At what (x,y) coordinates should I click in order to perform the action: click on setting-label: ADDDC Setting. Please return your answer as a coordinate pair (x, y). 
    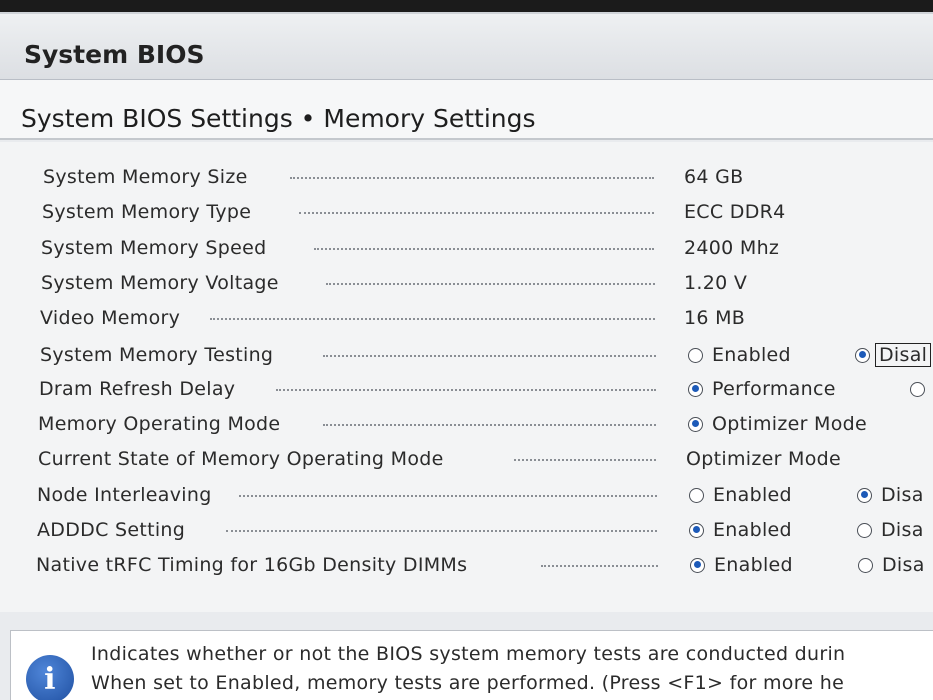
    Looking at the image, I should click on (111, 530).